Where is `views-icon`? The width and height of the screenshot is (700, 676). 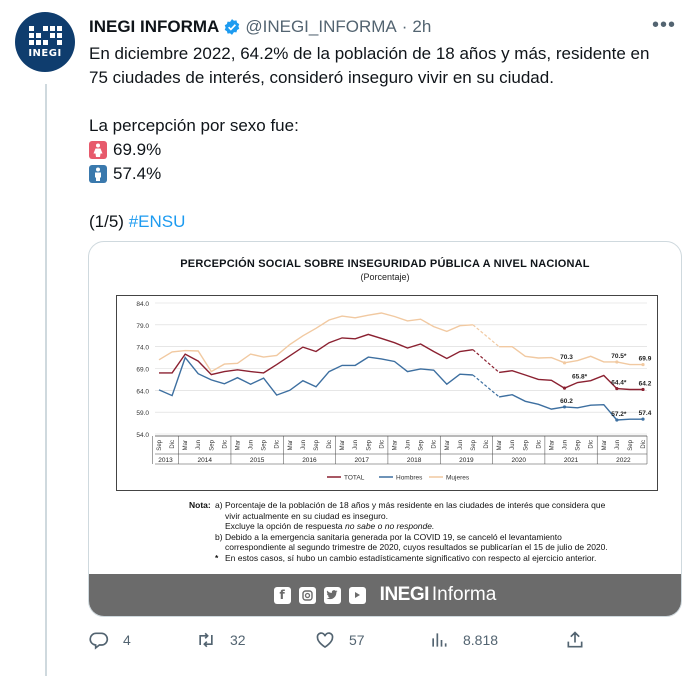 views-icon is located at coordinates (439, 640).